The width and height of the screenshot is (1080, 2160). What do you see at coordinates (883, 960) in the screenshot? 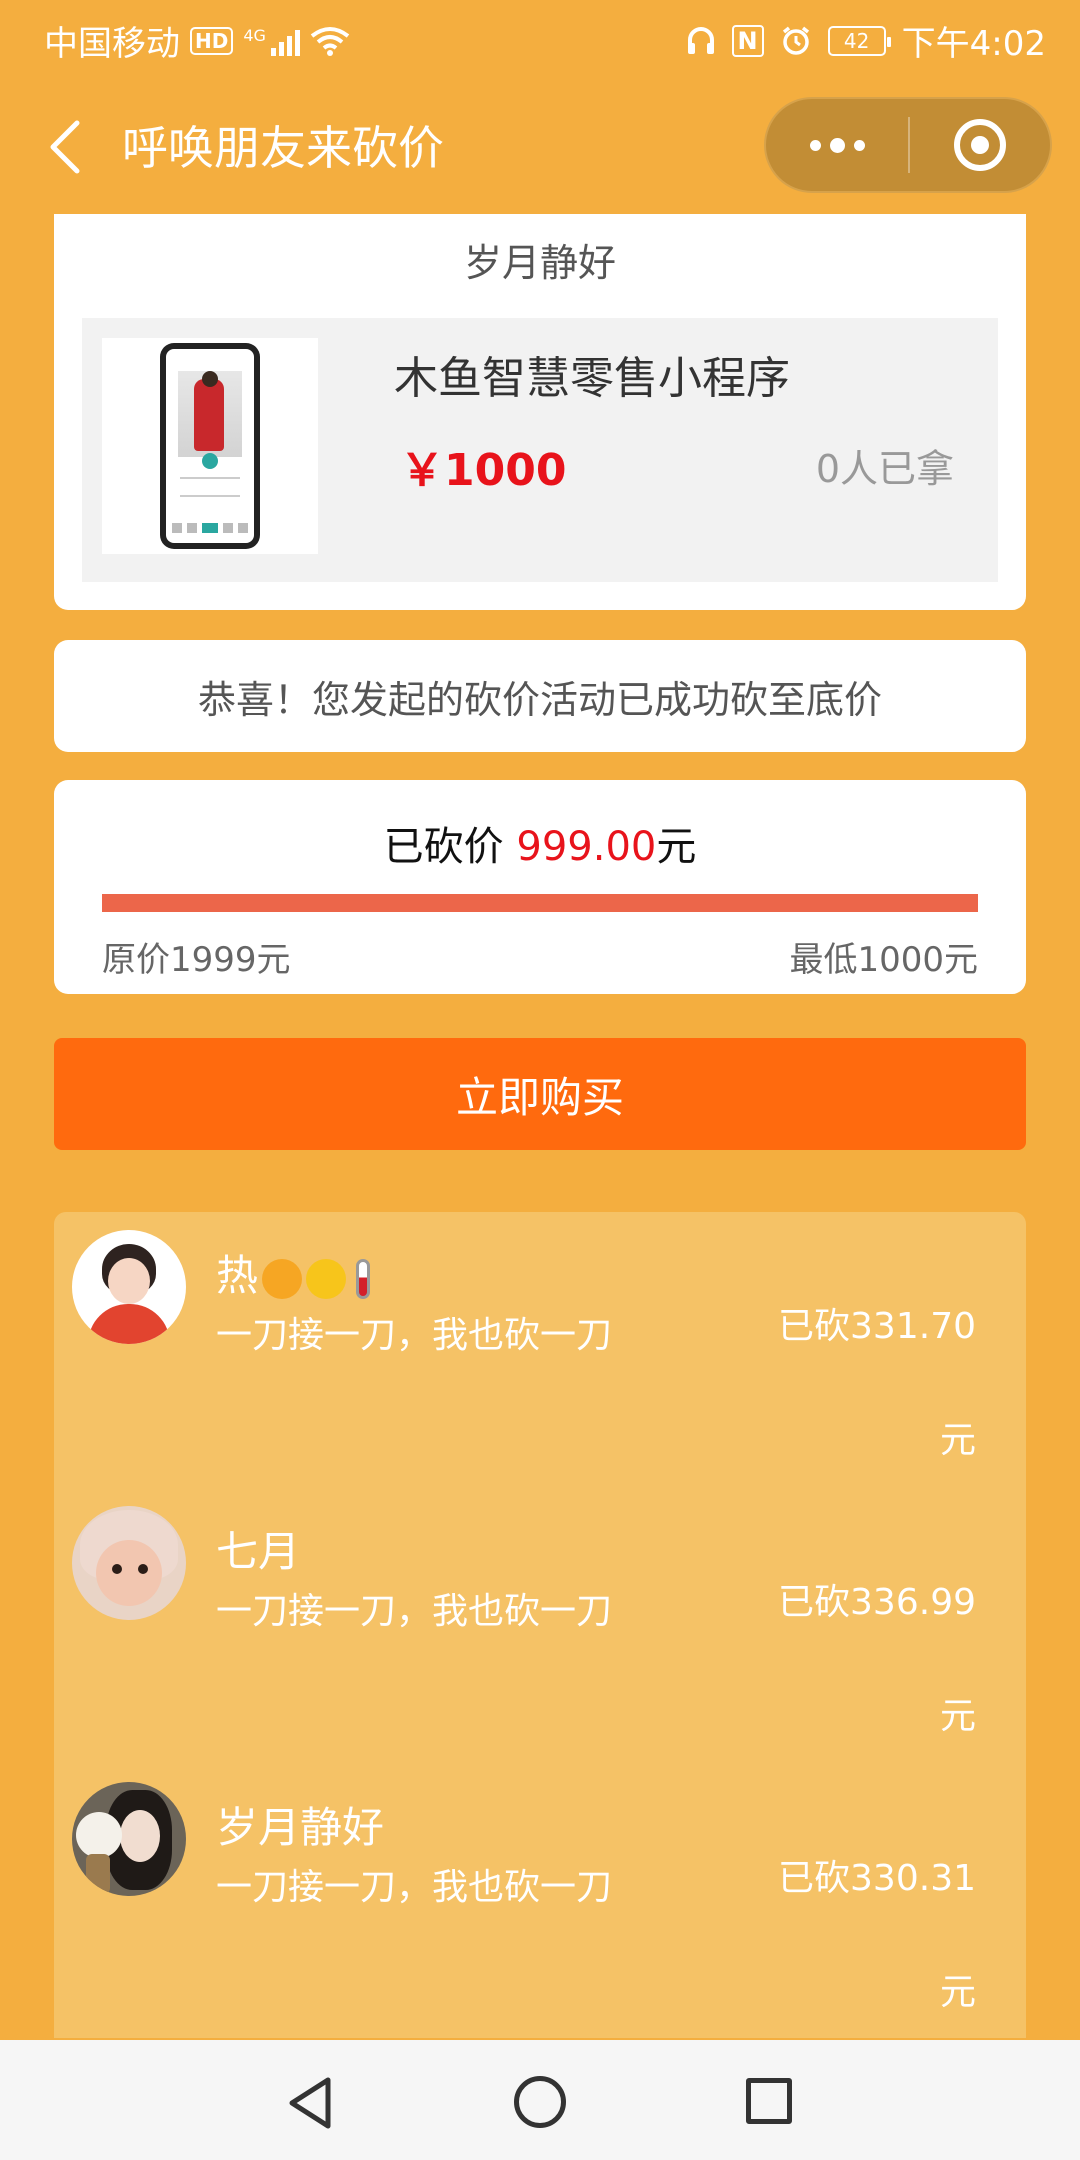
I see `minimum-price: 最低1000元` at bounding box center [883, 960].